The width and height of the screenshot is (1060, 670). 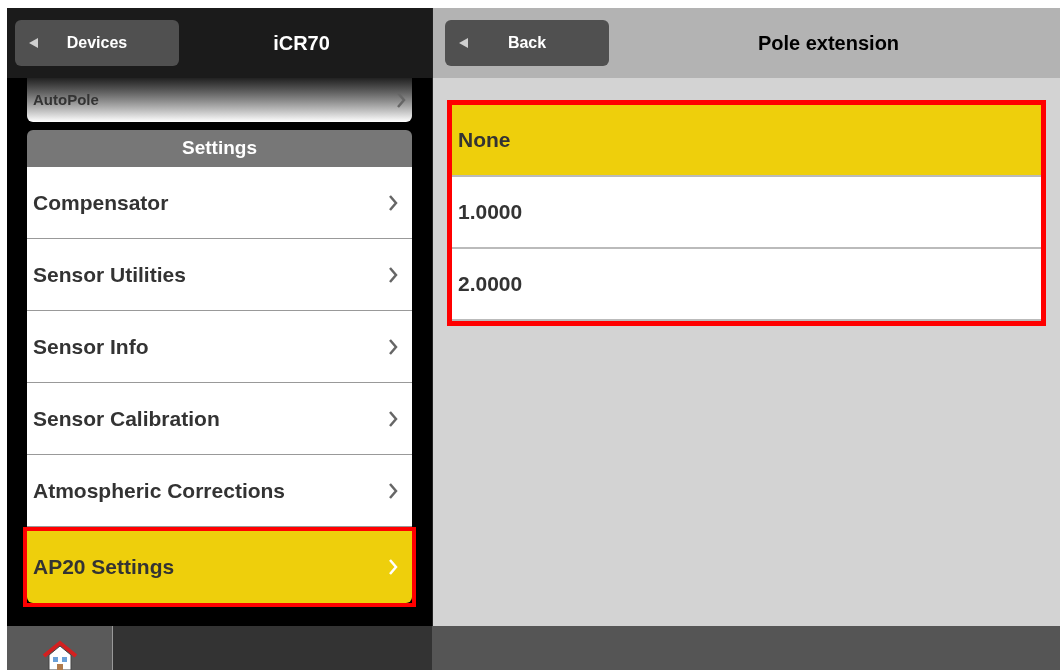 What do you see at coordinates (219, 347) in the screenshot?
I see `list-item: Sensor Info` at bounding box center [219, 347].